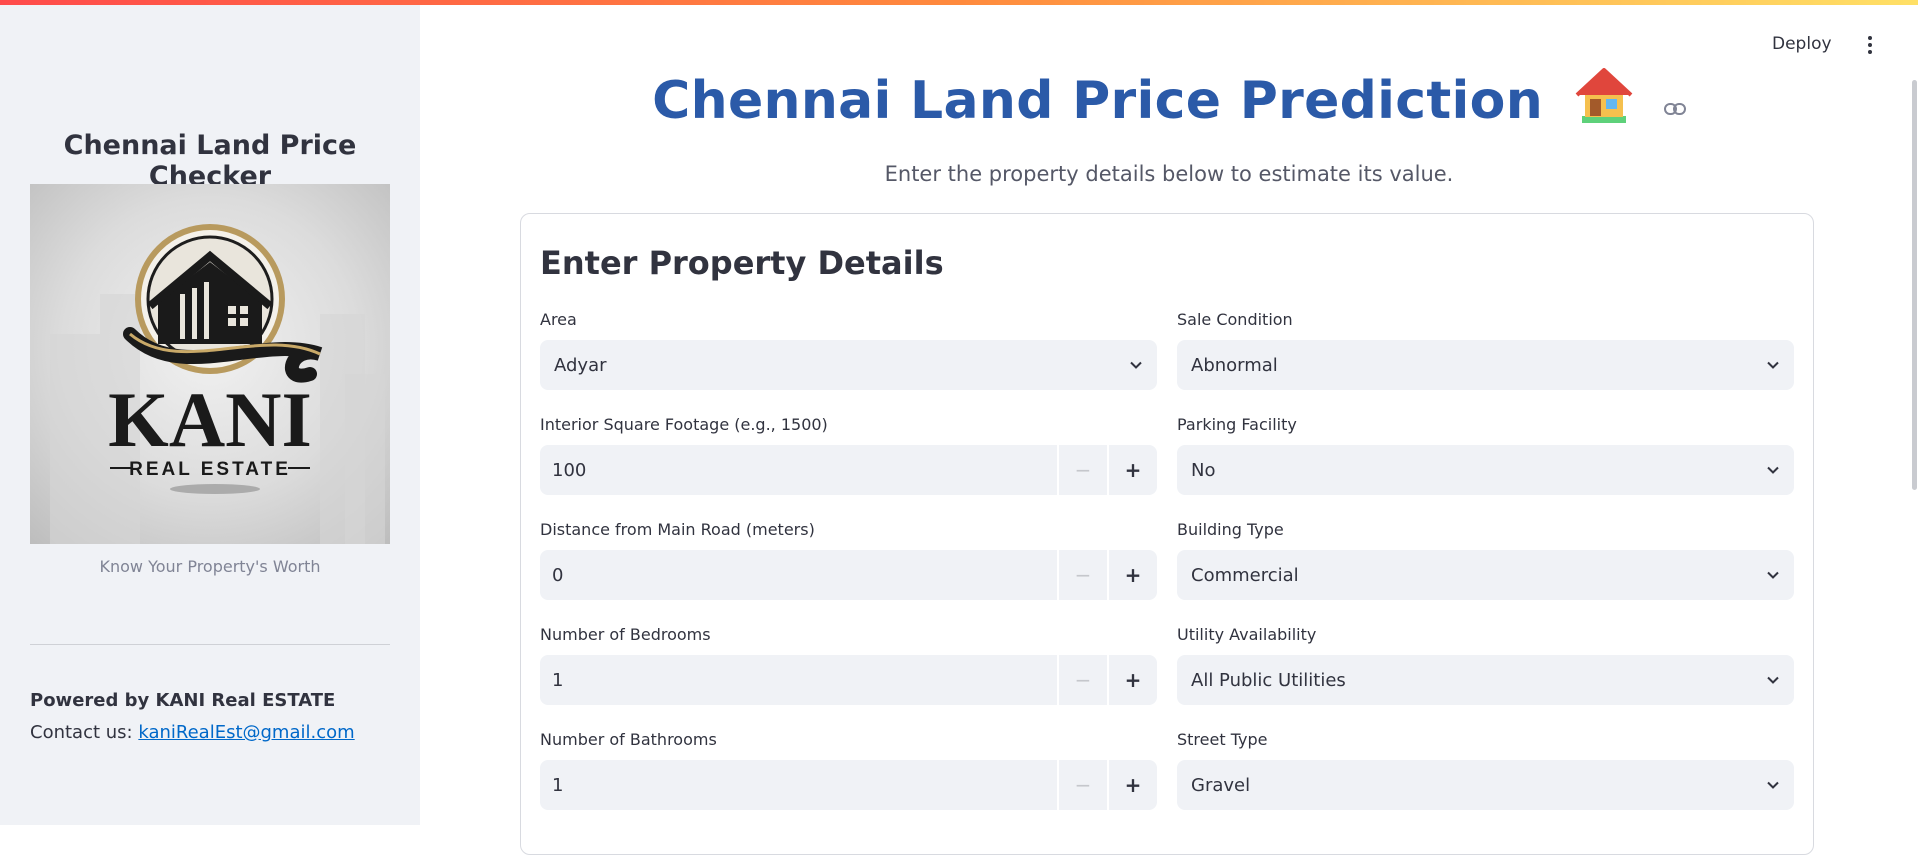 Image resolution: width=1918 pixels, height=855 pixels. What do you see at coordinates (1485, 680) in the screenshot?
I see `utility-select: All Public Utilities` at bounding box center [1485, 680].